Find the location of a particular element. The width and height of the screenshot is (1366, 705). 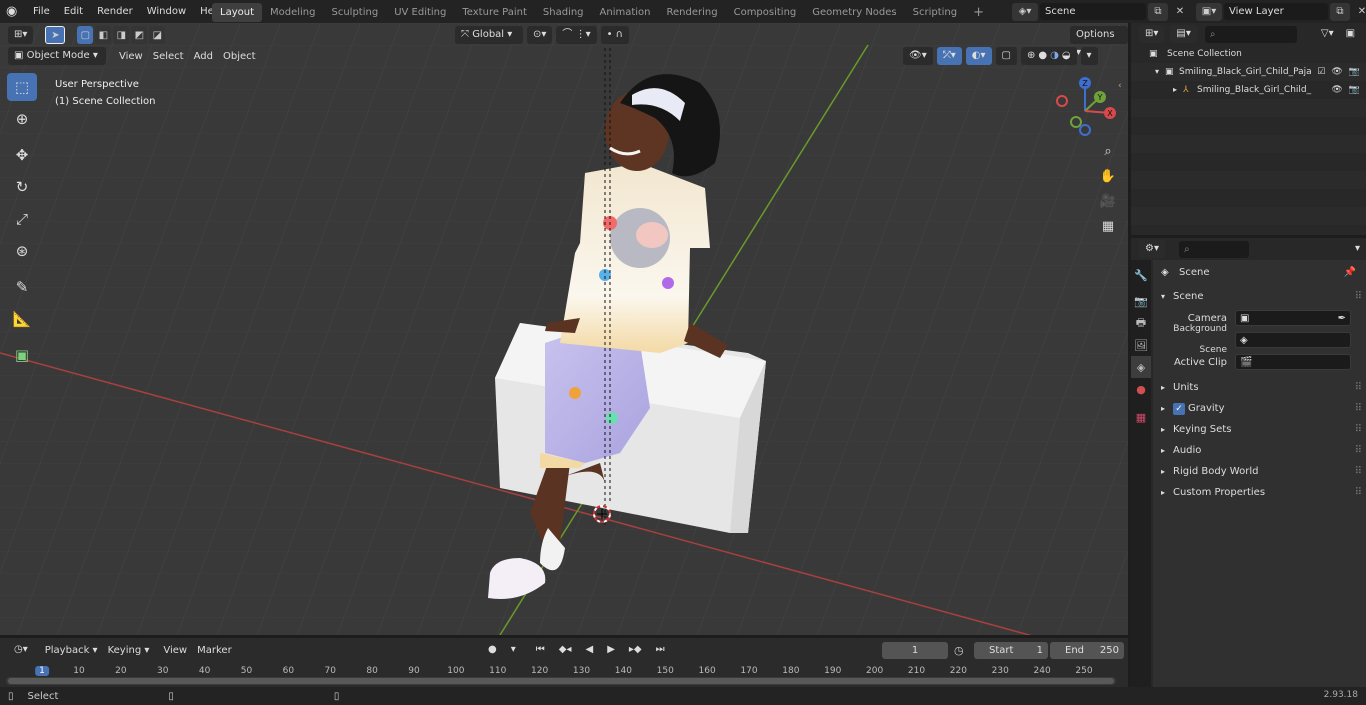

xray-toggle: ▢ is located at coordinates (1006, 56).